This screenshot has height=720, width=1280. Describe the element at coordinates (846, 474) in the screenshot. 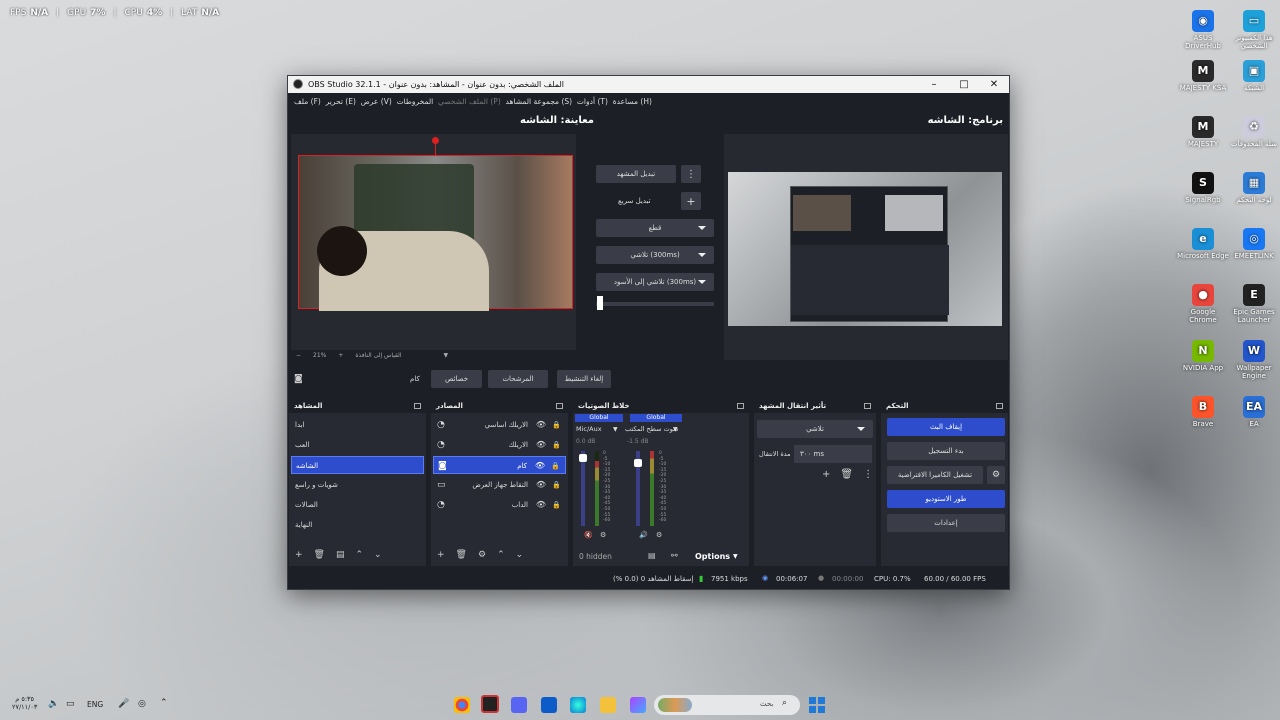

I see `remove-transition-button: 🗑` at that location.